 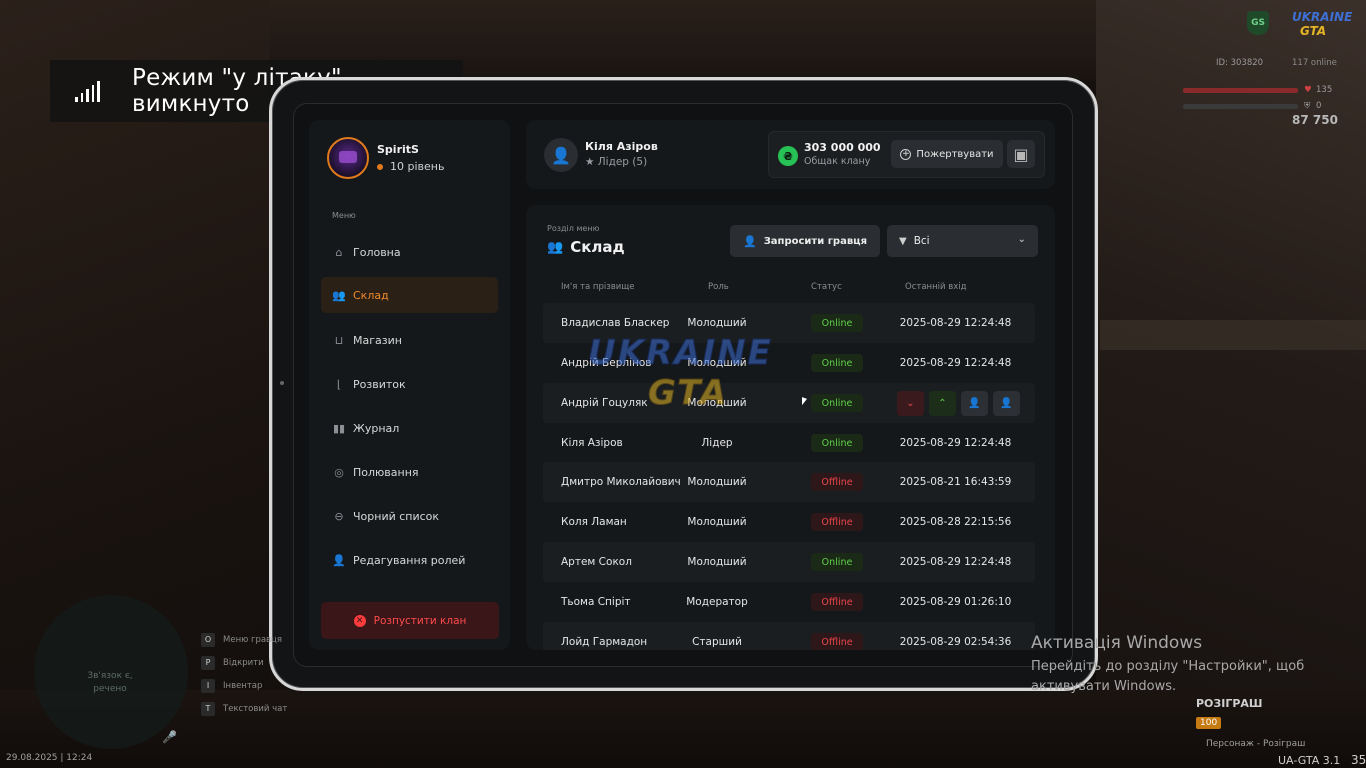 What do you see at coordinates (1324, 90) in the screenshot?
I see `health-value: 135` at bounding box center [1324, 90].